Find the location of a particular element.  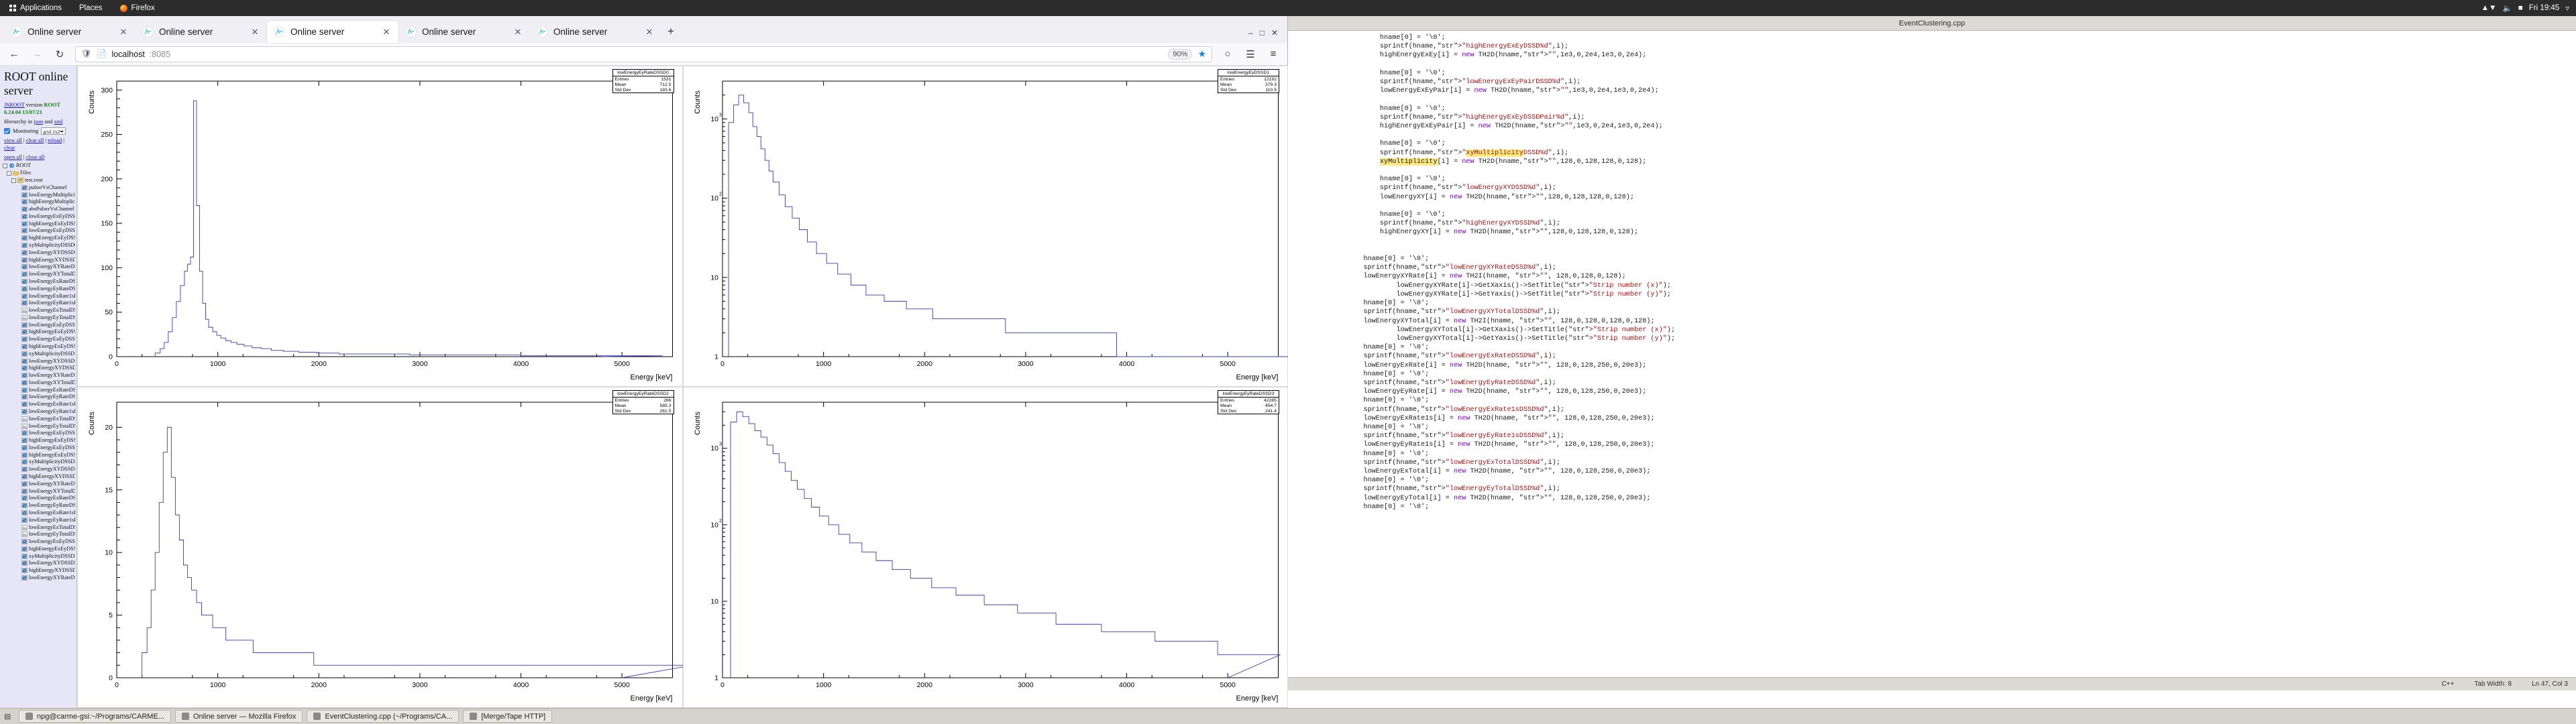

star-icon: ★ is located at coordinates (1201, 54).